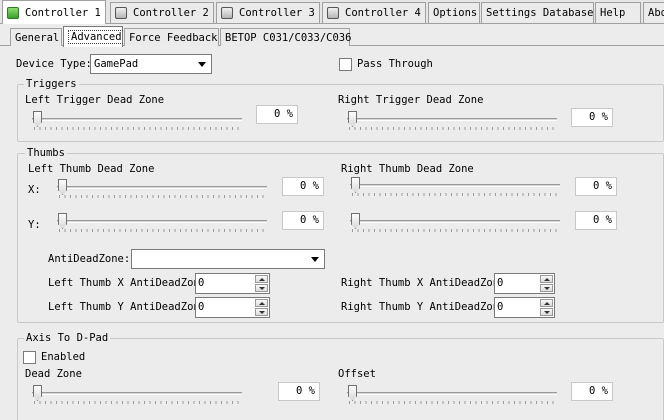 The width and height of the screenshot is (664, 420). I want to click on tab-settings-database: Settings Database, so click(537, 12).